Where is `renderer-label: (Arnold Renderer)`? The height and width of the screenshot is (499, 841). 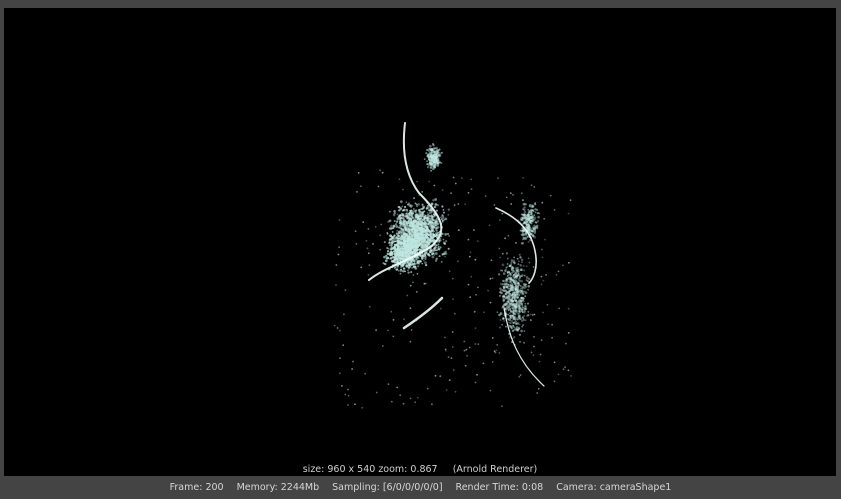
renderer-label: (Arnold Renderer) is located at coordinates (495, 469).